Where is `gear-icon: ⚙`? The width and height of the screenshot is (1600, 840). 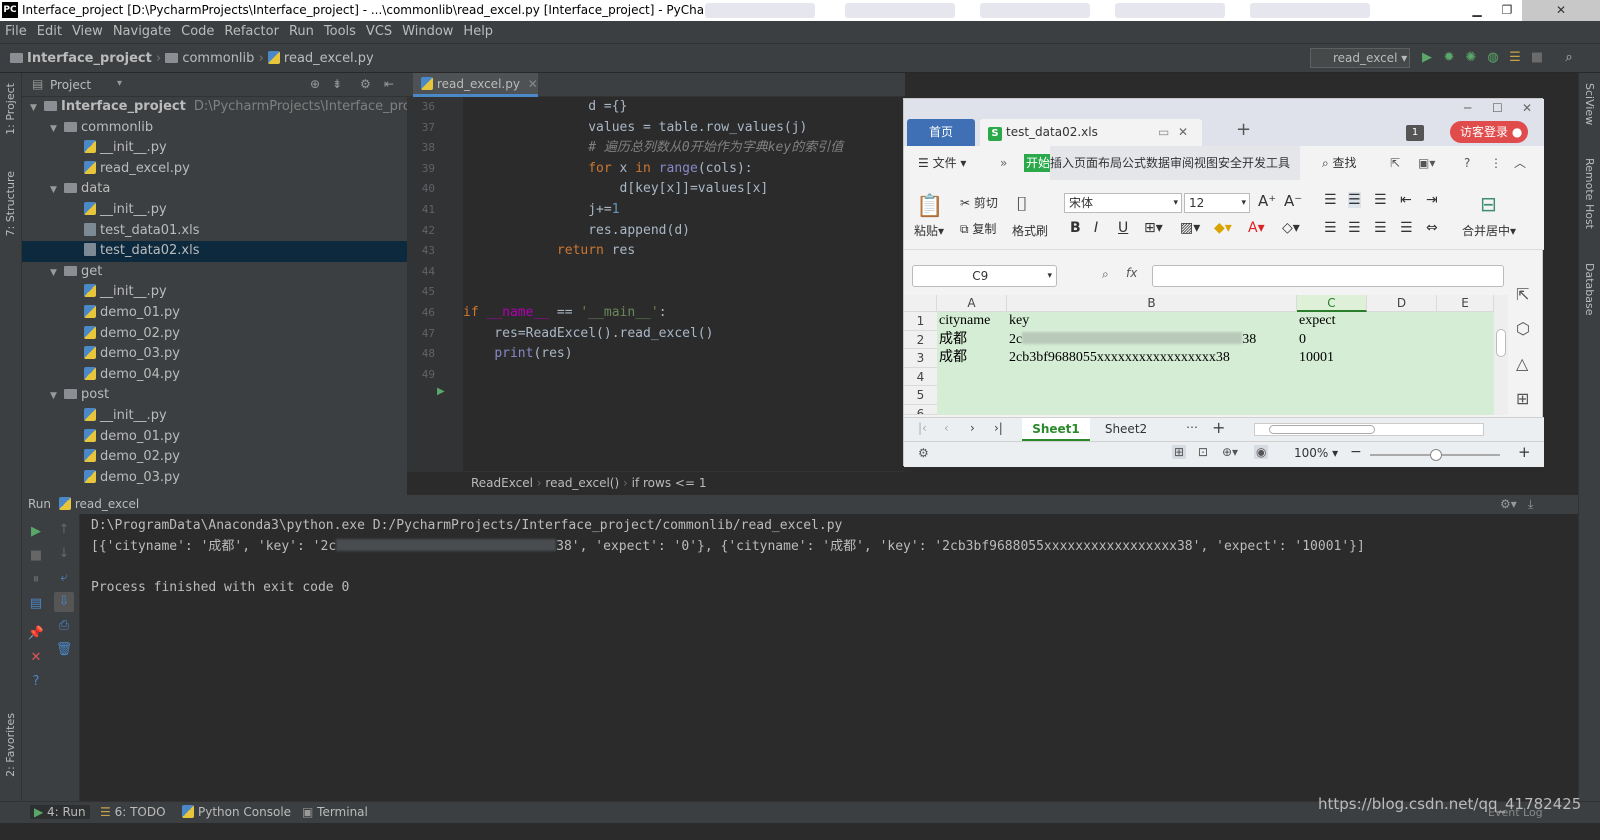 gear-icon: ⚙ is located at coordinates (365, 84).